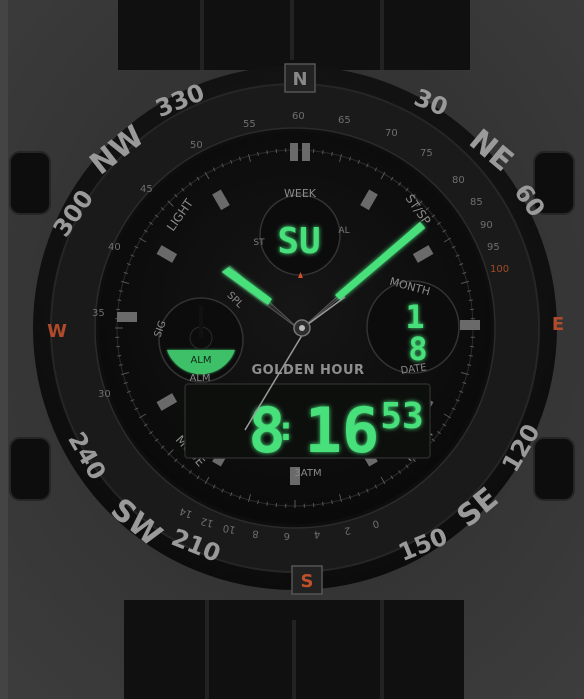 The width and height of the screenshot is (584, 699). Describe the element at coordinates (316, 534) in the screenshot. I see `svg-text: 4` at that location.